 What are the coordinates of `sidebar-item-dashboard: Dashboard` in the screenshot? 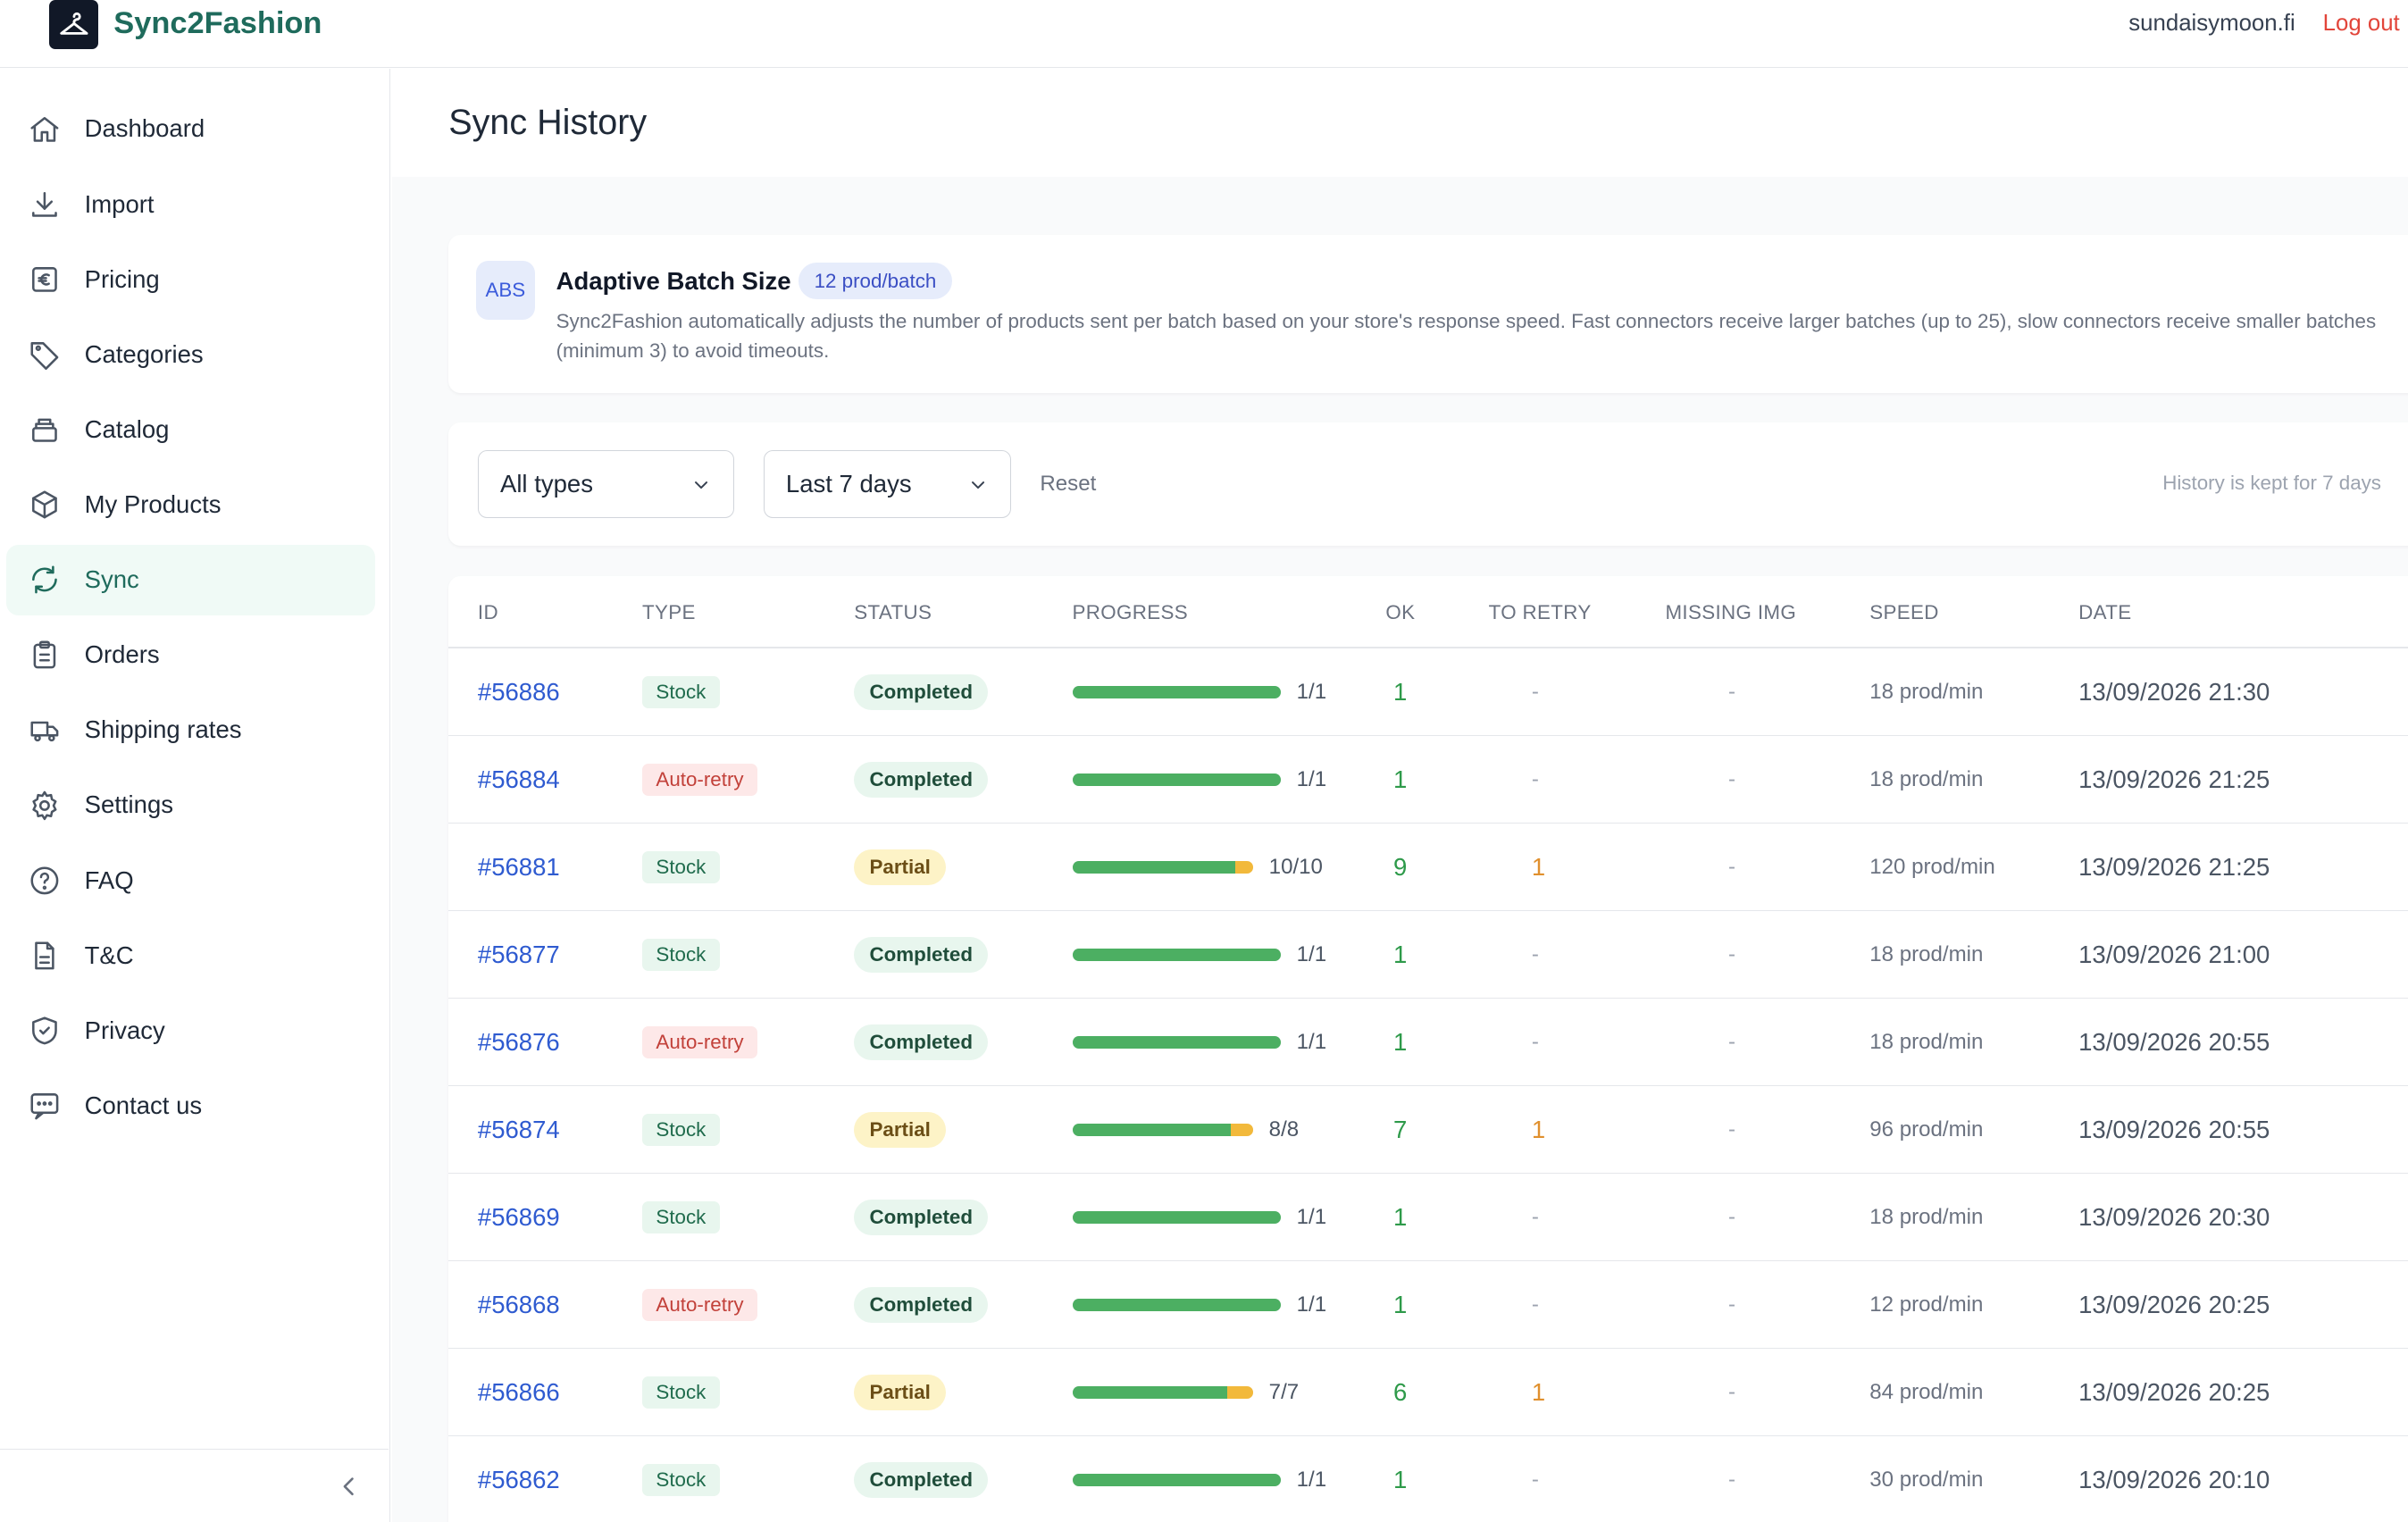 It's located at (190, 129).